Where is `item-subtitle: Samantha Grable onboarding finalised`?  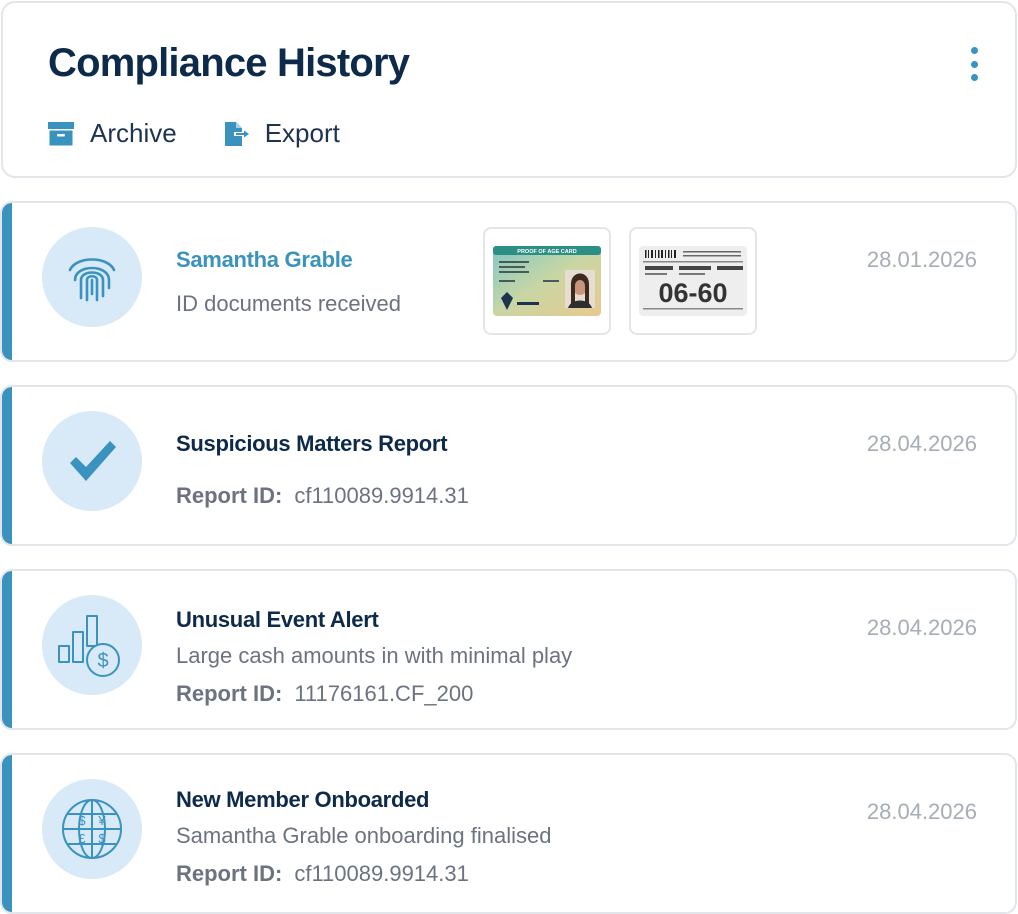
item-subtitle: Samantha Grable onboarding finalised is located at coordinates (364, 835).